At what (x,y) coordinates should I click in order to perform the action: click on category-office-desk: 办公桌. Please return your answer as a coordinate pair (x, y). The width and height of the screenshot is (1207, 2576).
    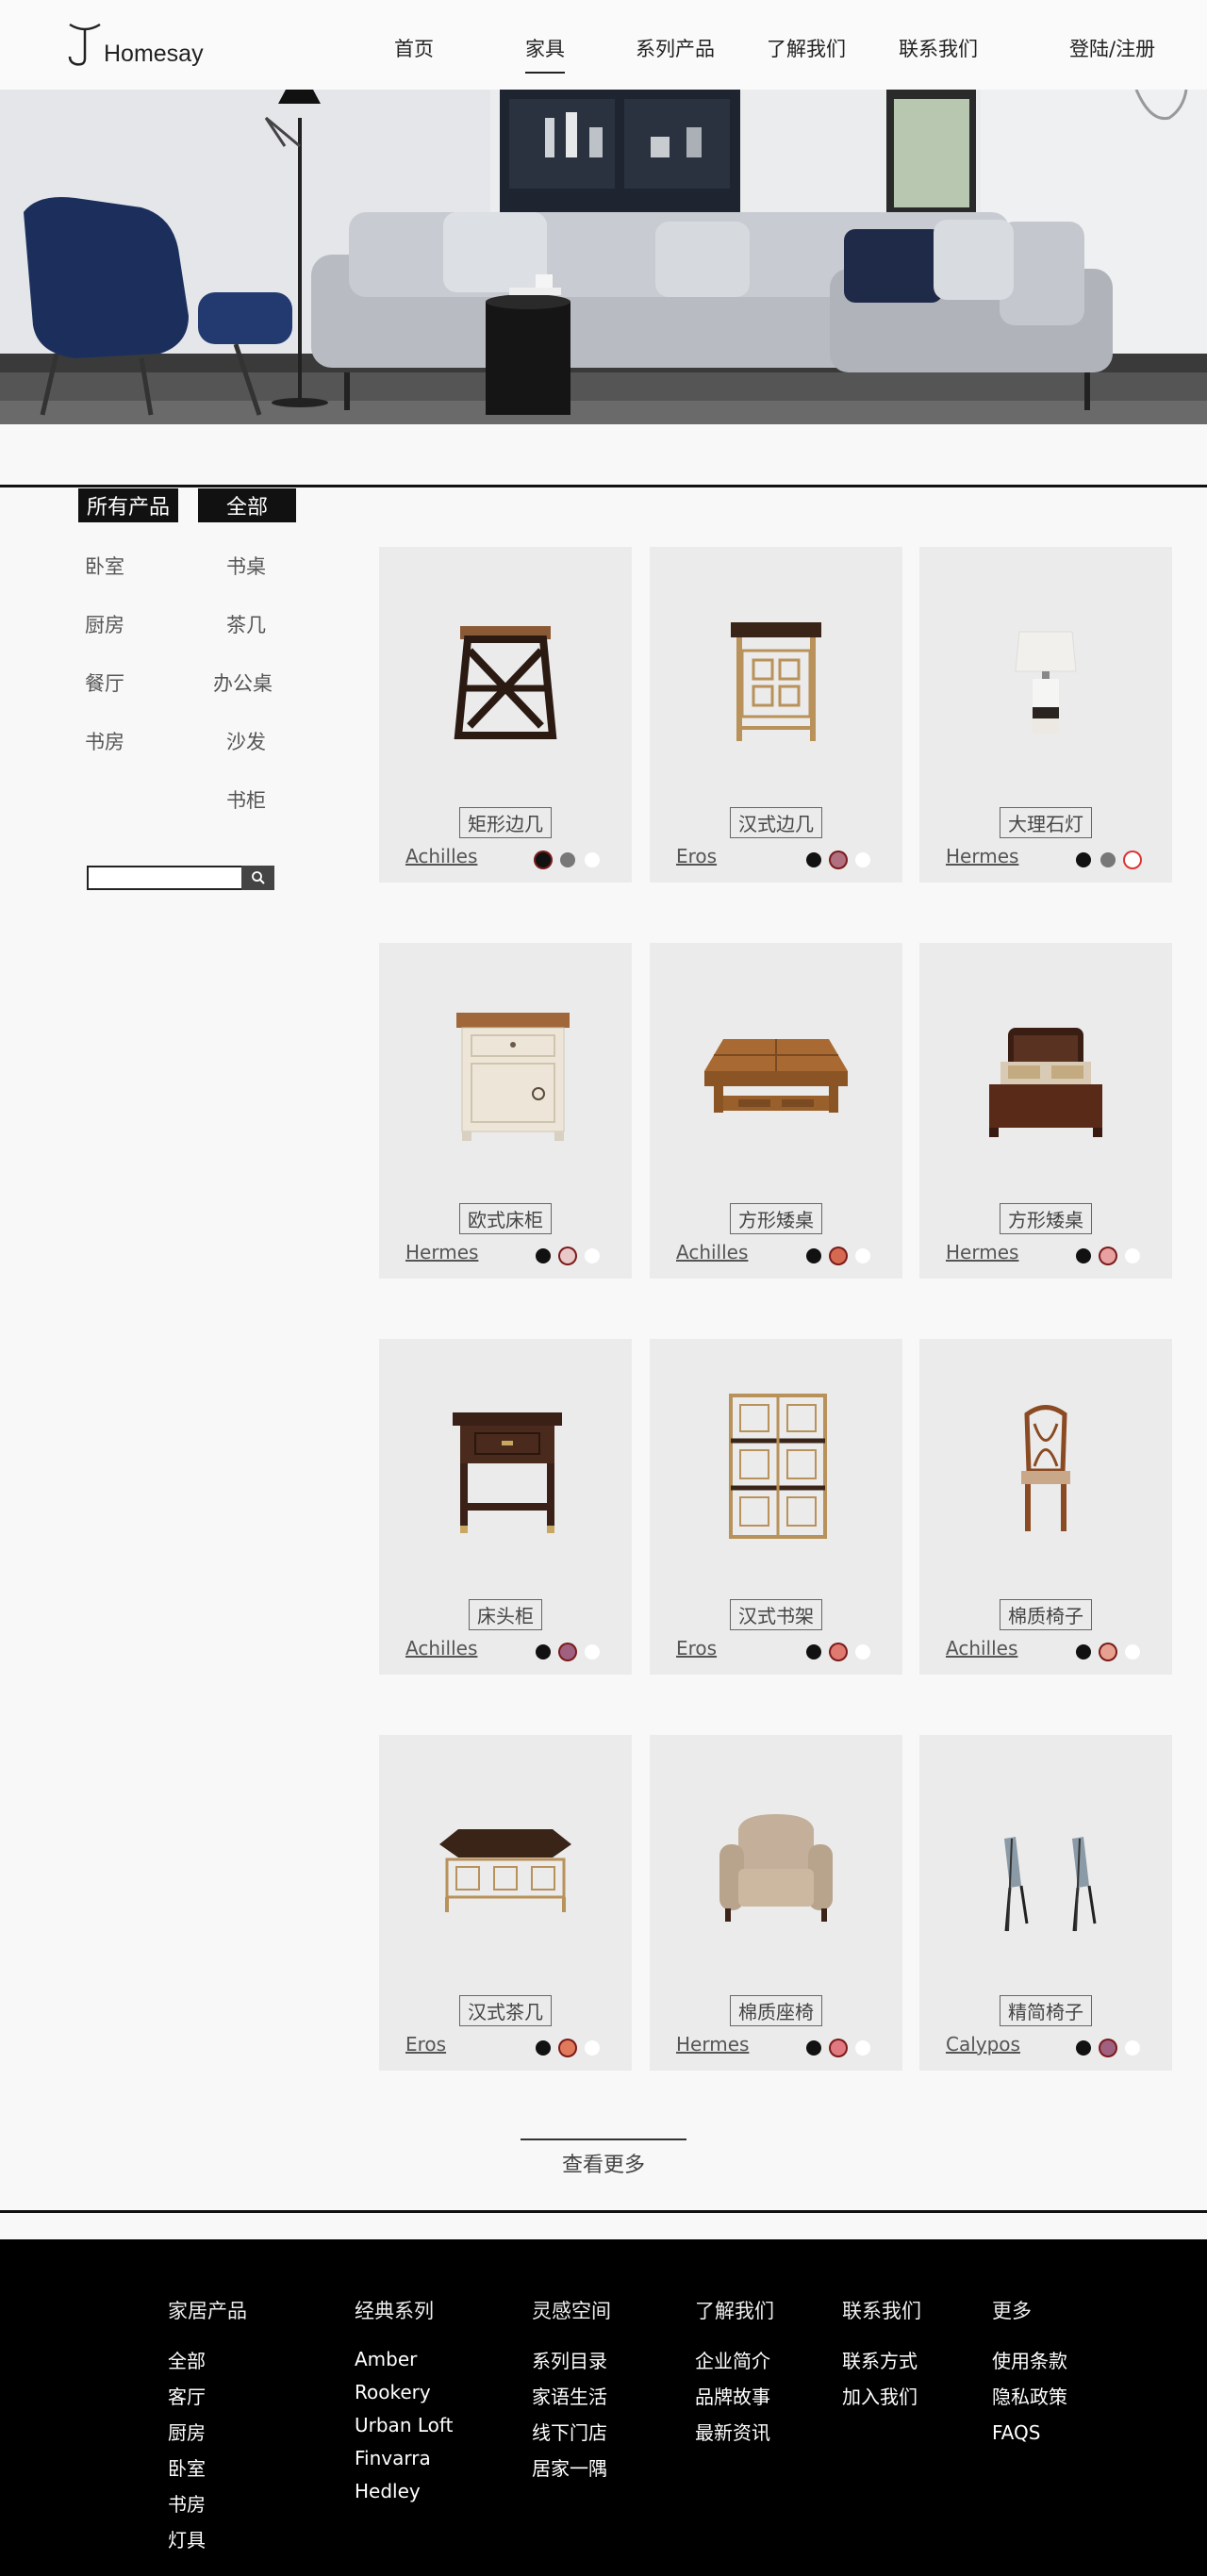
    Looking at the image, I should click on (243, 683).